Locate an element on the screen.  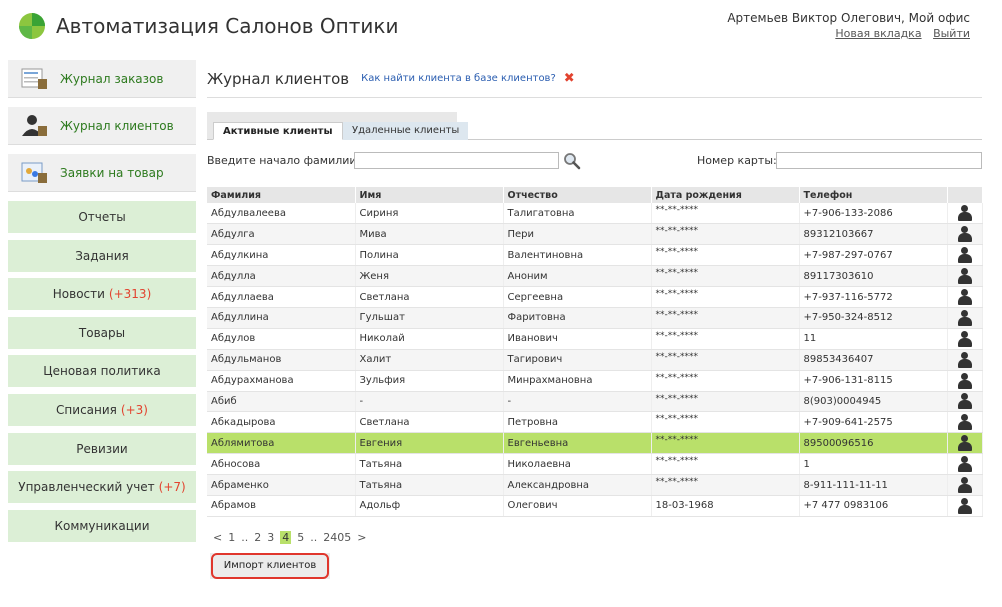
sidebar-item-write-offs: Списания (+3) is located at coordinates (102, 409).